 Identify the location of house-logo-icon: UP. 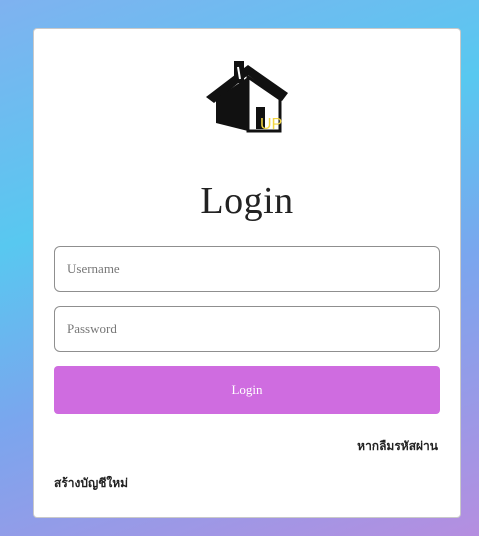
(247, 97).